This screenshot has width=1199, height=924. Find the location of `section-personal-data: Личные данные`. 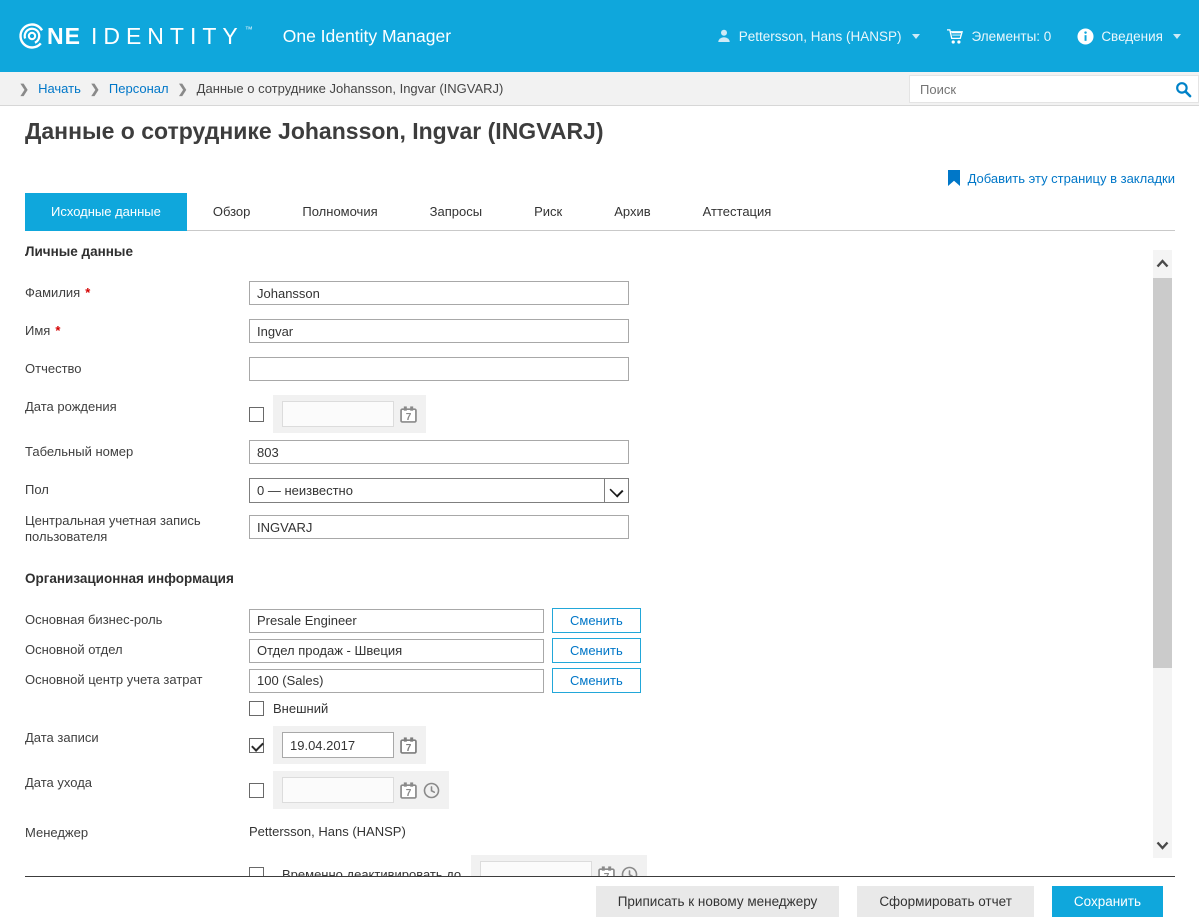

section-personal-data: Личные данные is located at coordinates (79, 251).